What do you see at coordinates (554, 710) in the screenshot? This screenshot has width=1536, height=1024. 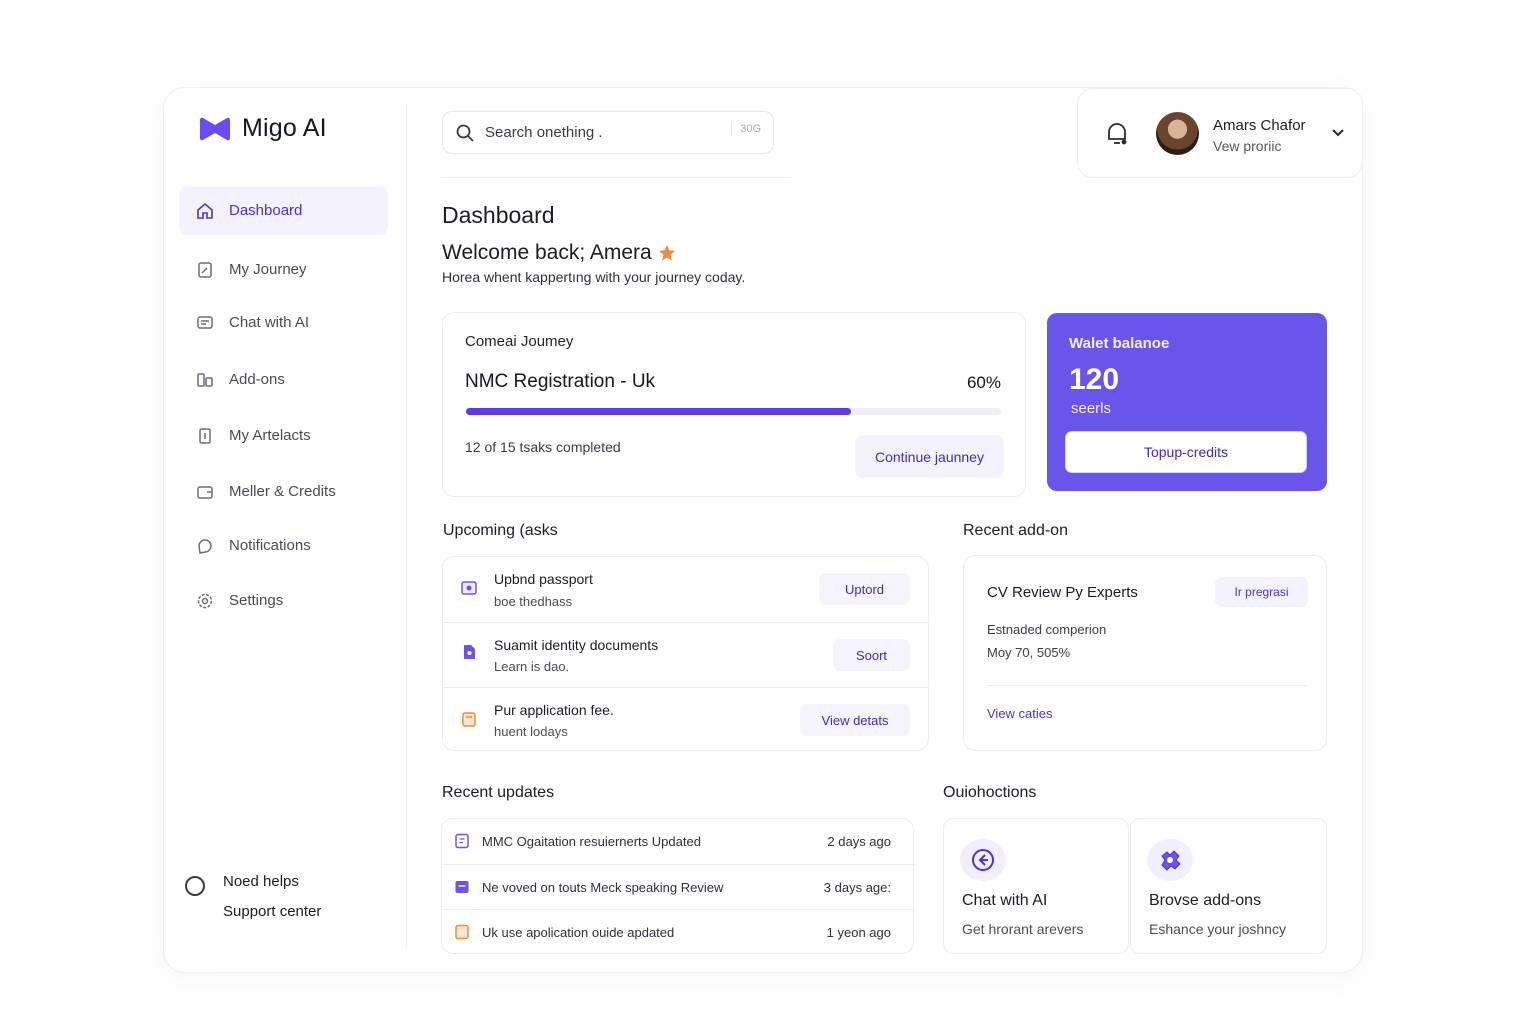 I see `task-title: Pur application fee.` at bounding box center [554, 710].